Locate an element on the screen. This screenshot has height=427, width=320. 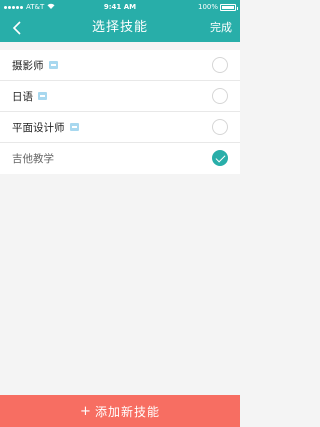
page-title: 选择技能 is located at coordinates (119, 27).